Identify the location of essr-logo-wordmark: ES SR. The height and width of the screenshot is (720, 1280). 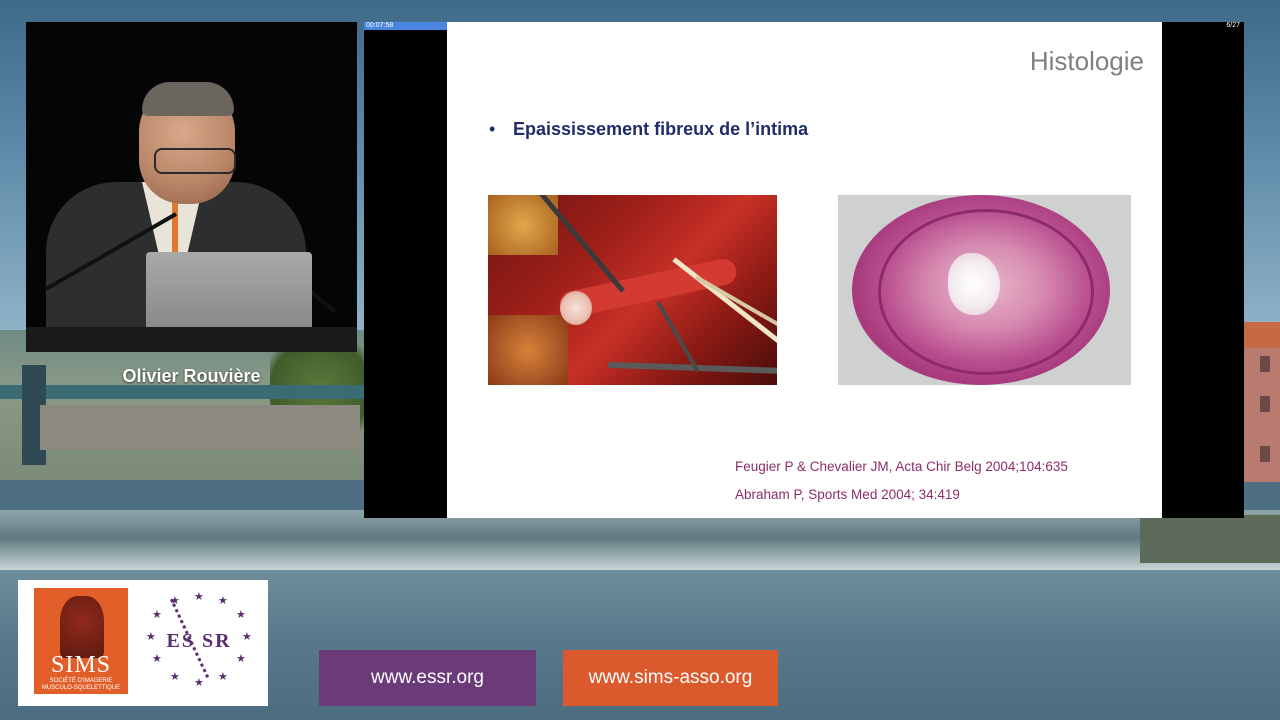
(199, 641).